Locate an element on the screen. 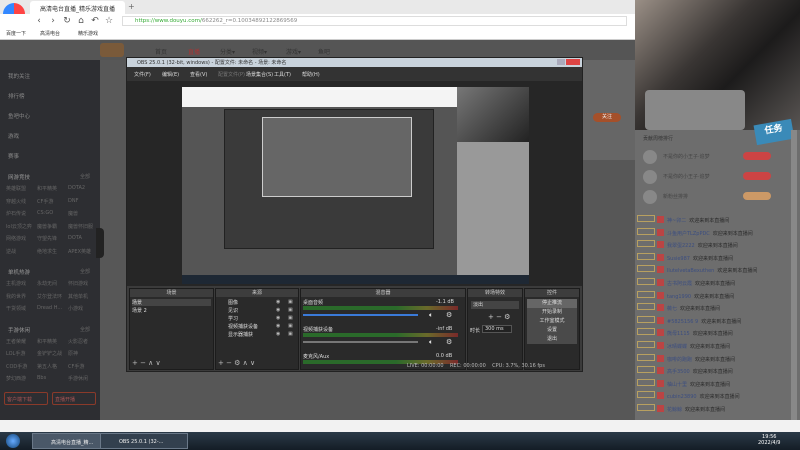 The height and width of the screenshot is (450, 800). chat-message: 冰晴蝶蝶 欢迎来到本直播间 is located at coordinates (712, 347).